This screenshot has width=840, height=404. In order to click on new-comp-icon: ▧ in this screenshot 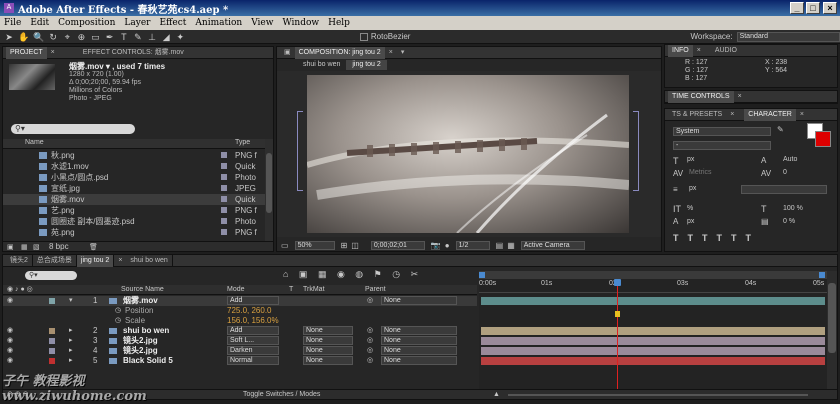, I will do `click(36, 247)`.